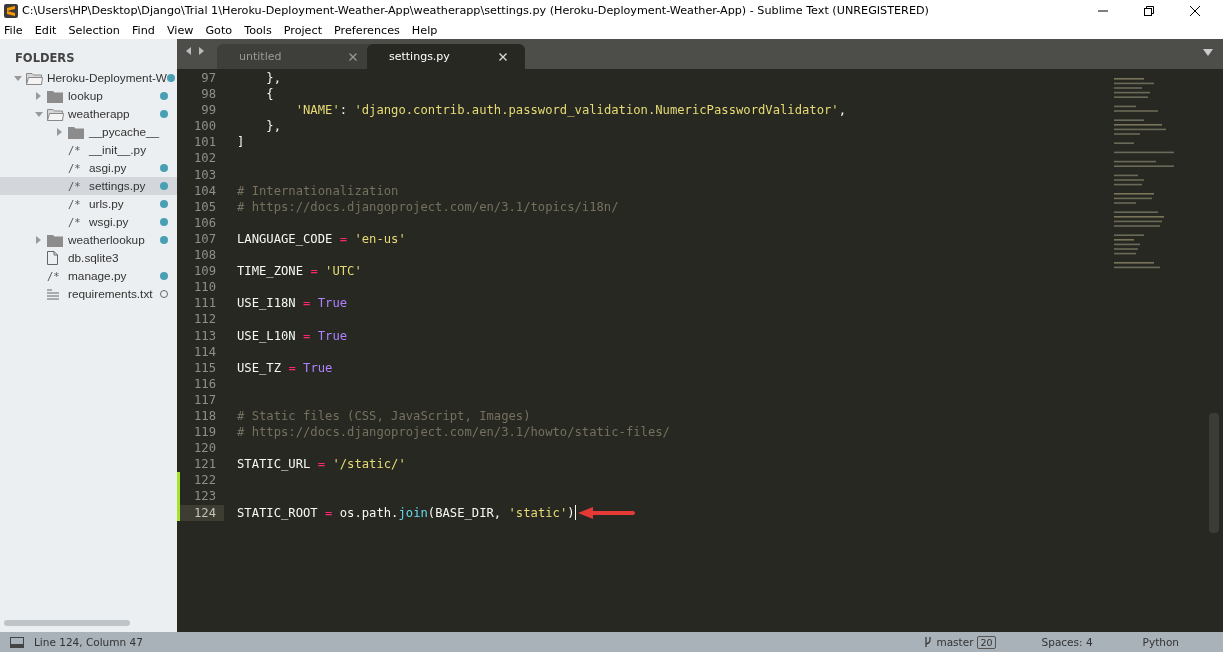  I want to click on code-line: TIME_ZONE = 'UTC', so click(299, 271).